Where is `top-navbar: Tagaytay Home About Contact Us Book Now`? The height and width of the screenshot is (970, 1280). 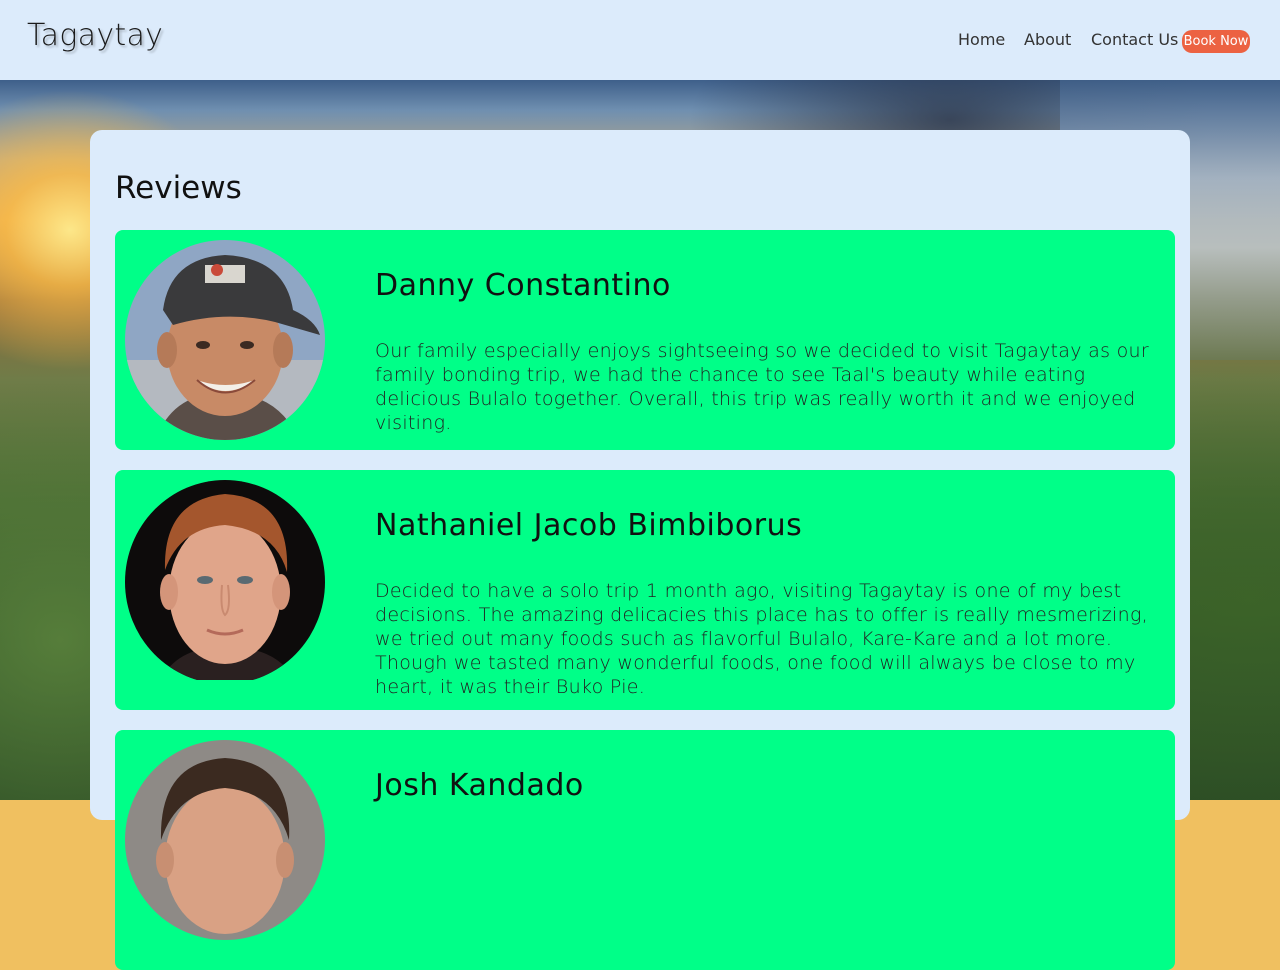 top-navbar: Tagaytay Home About Contact Us Book Now is located at coordinates (640, 40).